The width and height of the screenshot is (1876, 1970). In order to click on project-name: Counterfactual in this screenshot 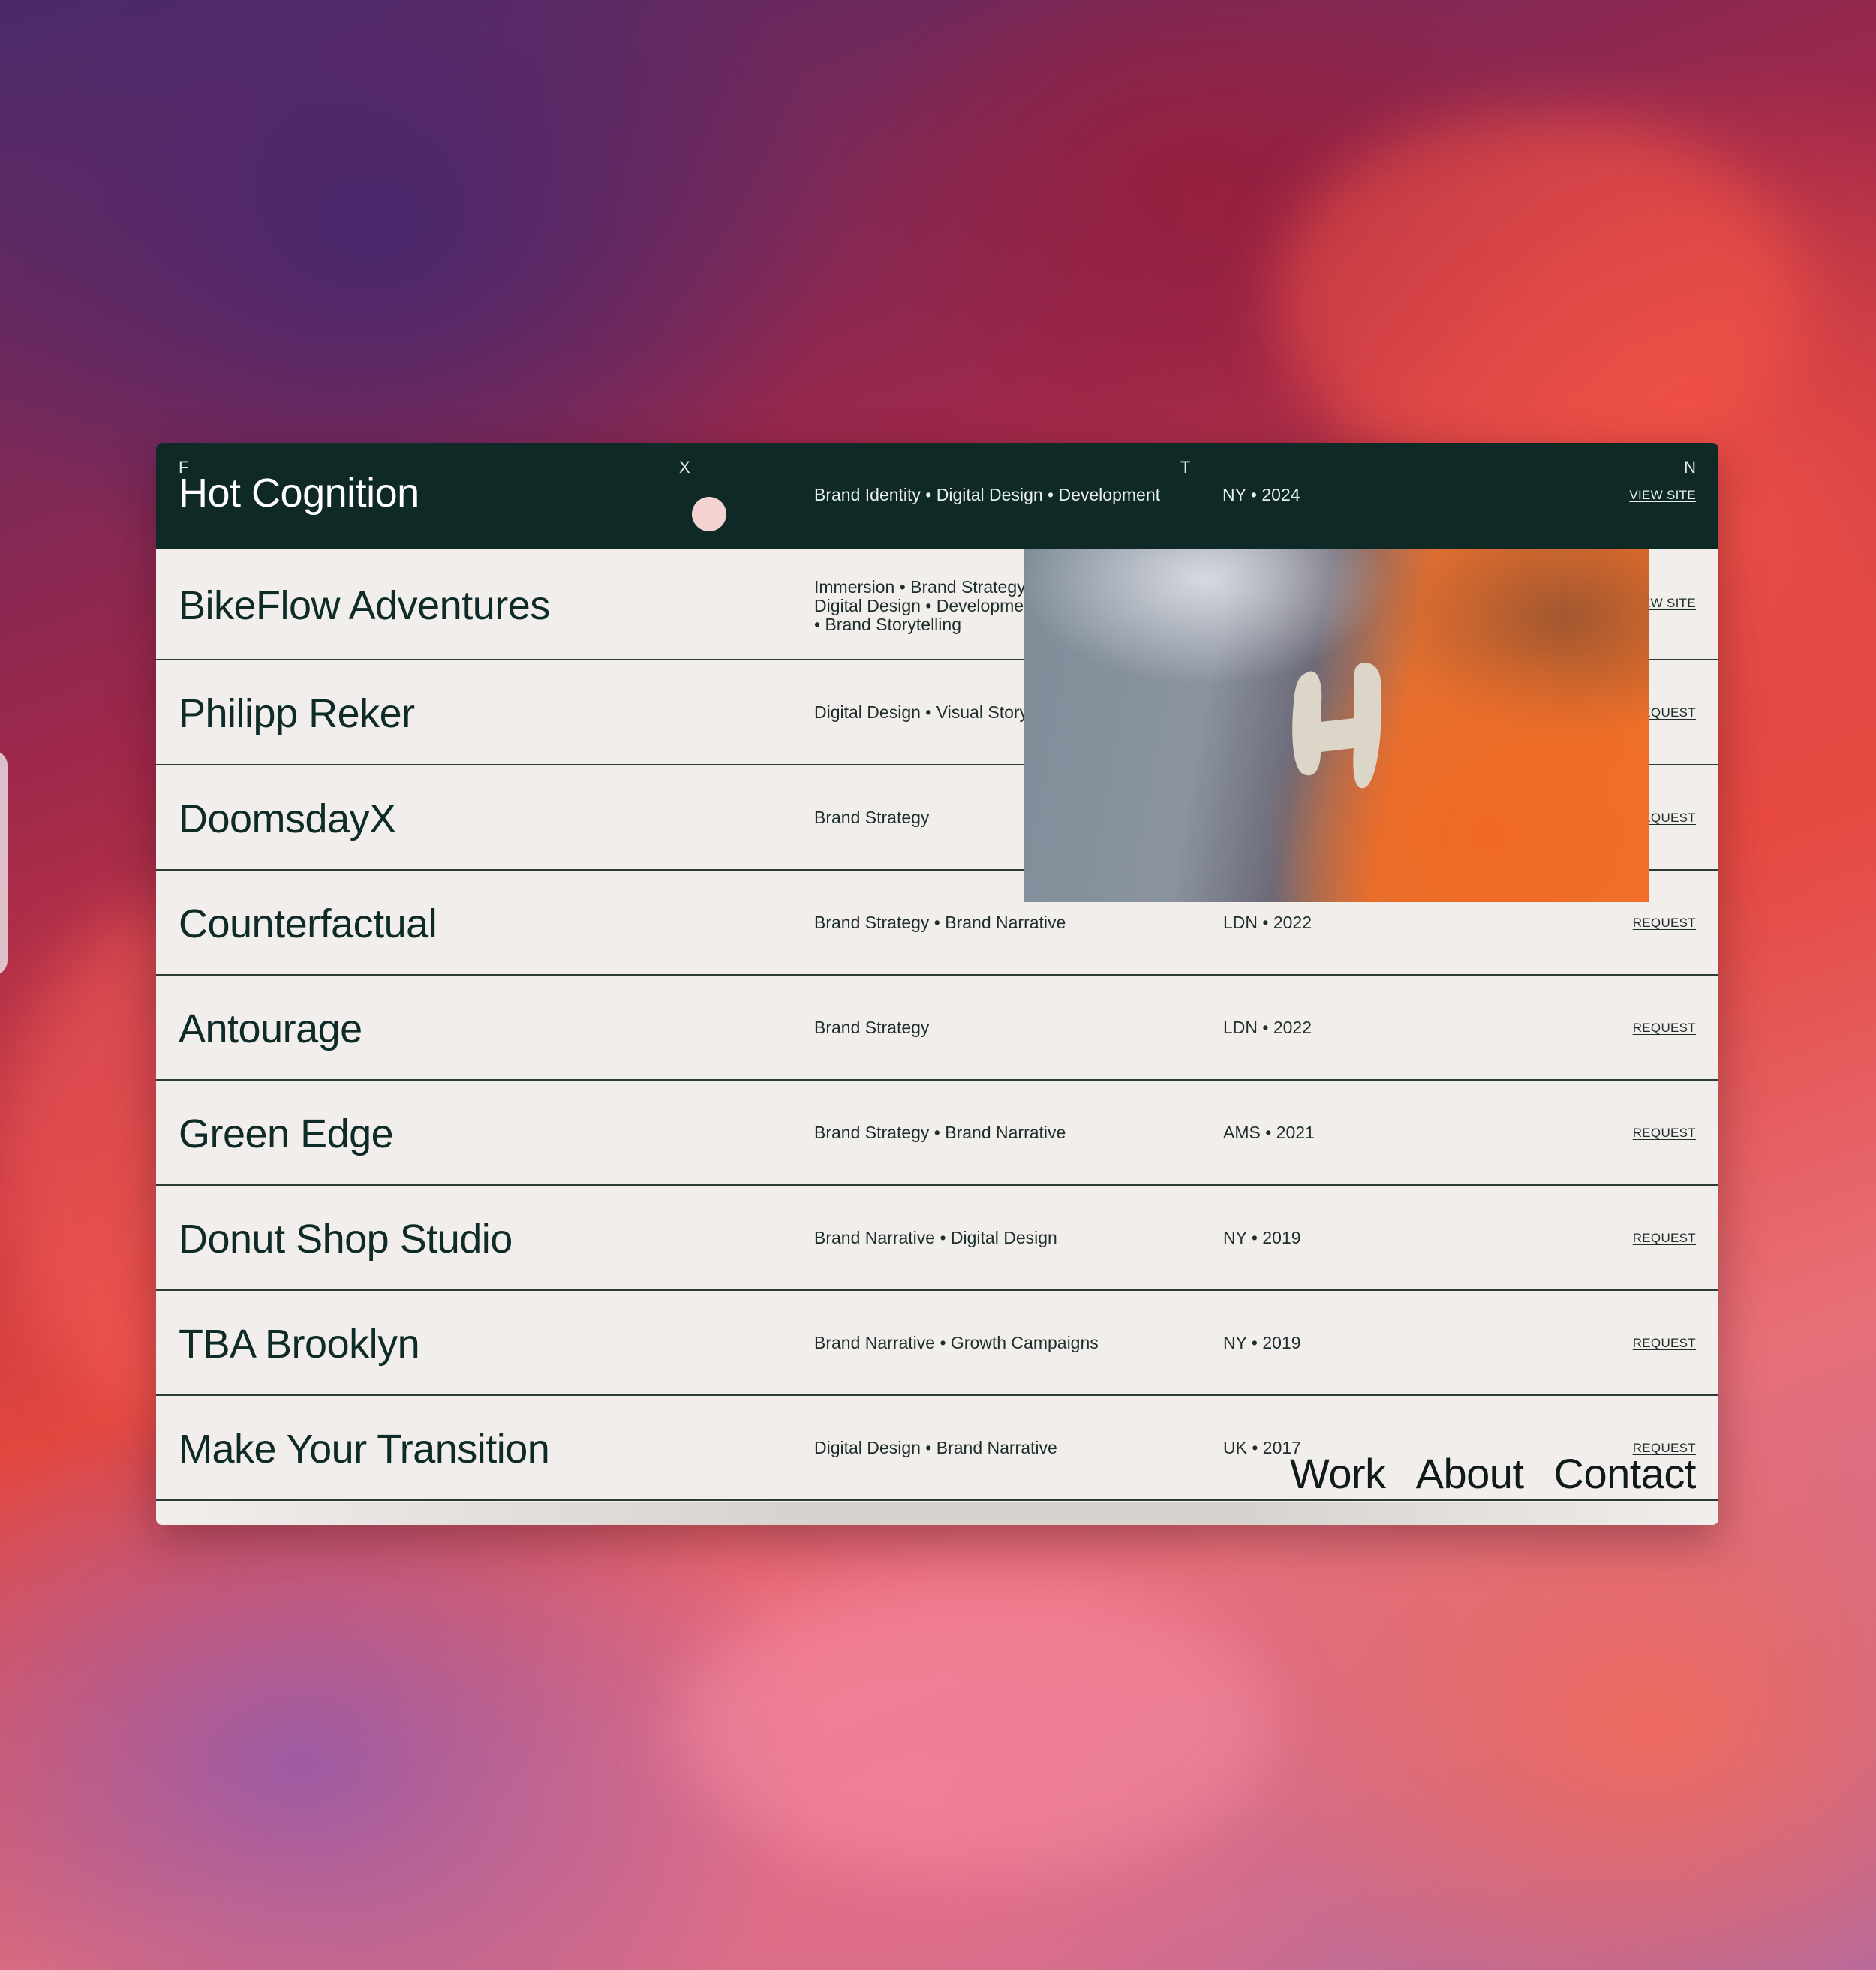, I will do `click(308, 924)`.